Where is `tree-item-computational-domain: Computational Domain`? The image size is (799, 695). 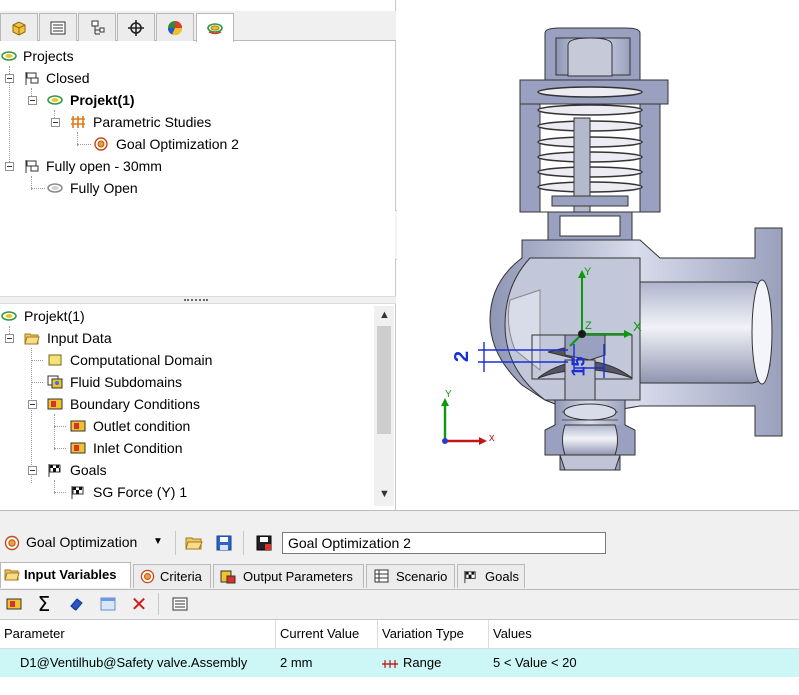
tree-item-computational-domain: Computational Domain is located at coordinates (185, 360).